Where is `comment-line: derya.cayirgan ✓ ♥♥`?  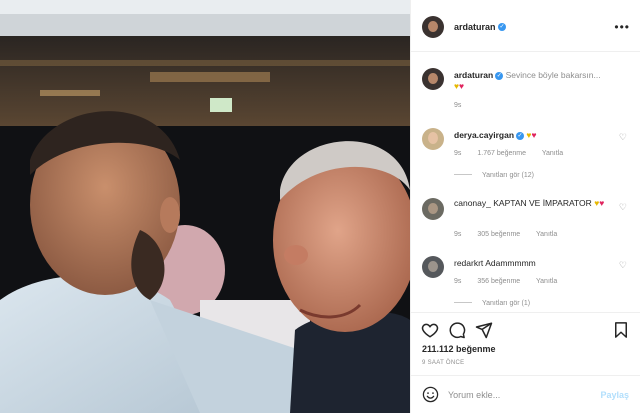
comment-line: derya.cayirgan ✓ ♥♥ is located at coordinates (534, 135).